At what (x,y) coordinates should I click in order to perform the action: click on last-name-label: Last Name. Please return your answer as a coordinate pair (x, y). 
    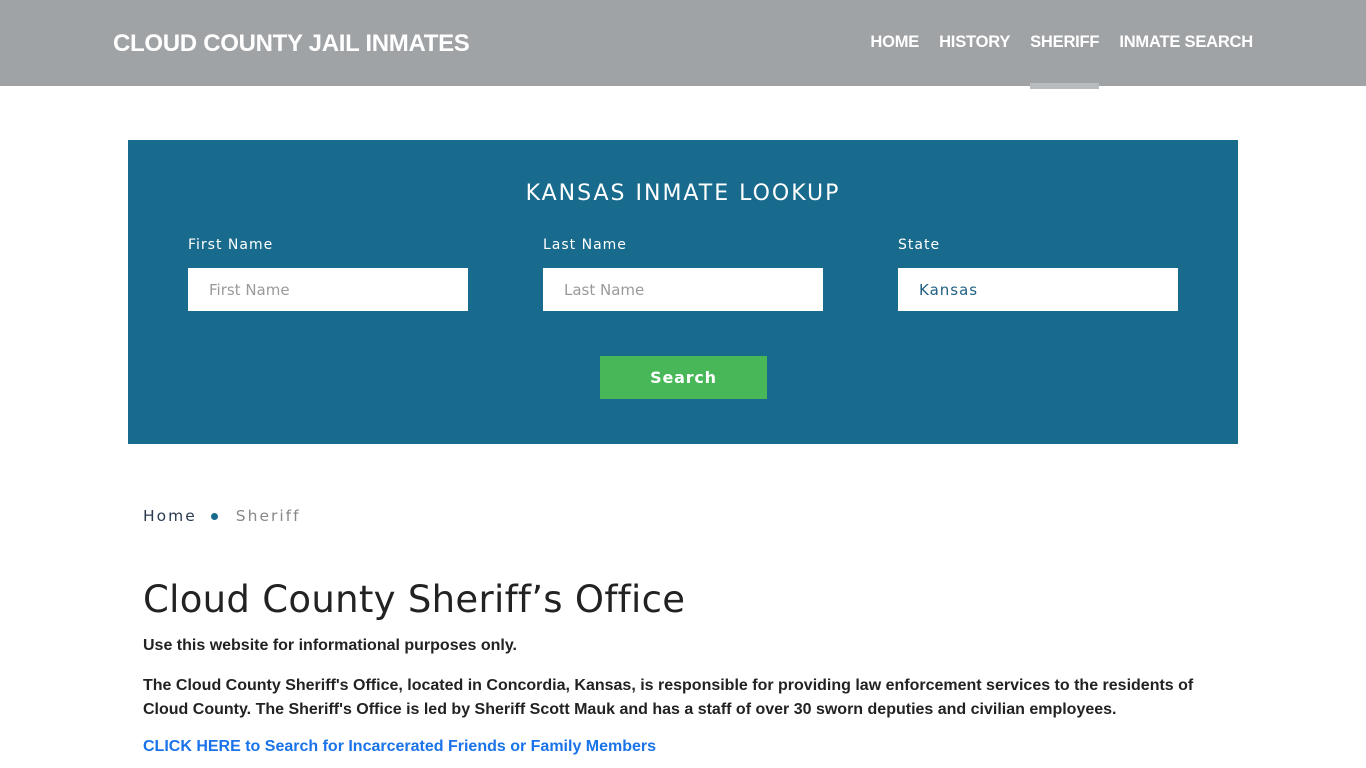
    Looking at the image, I should click on (585, 245).